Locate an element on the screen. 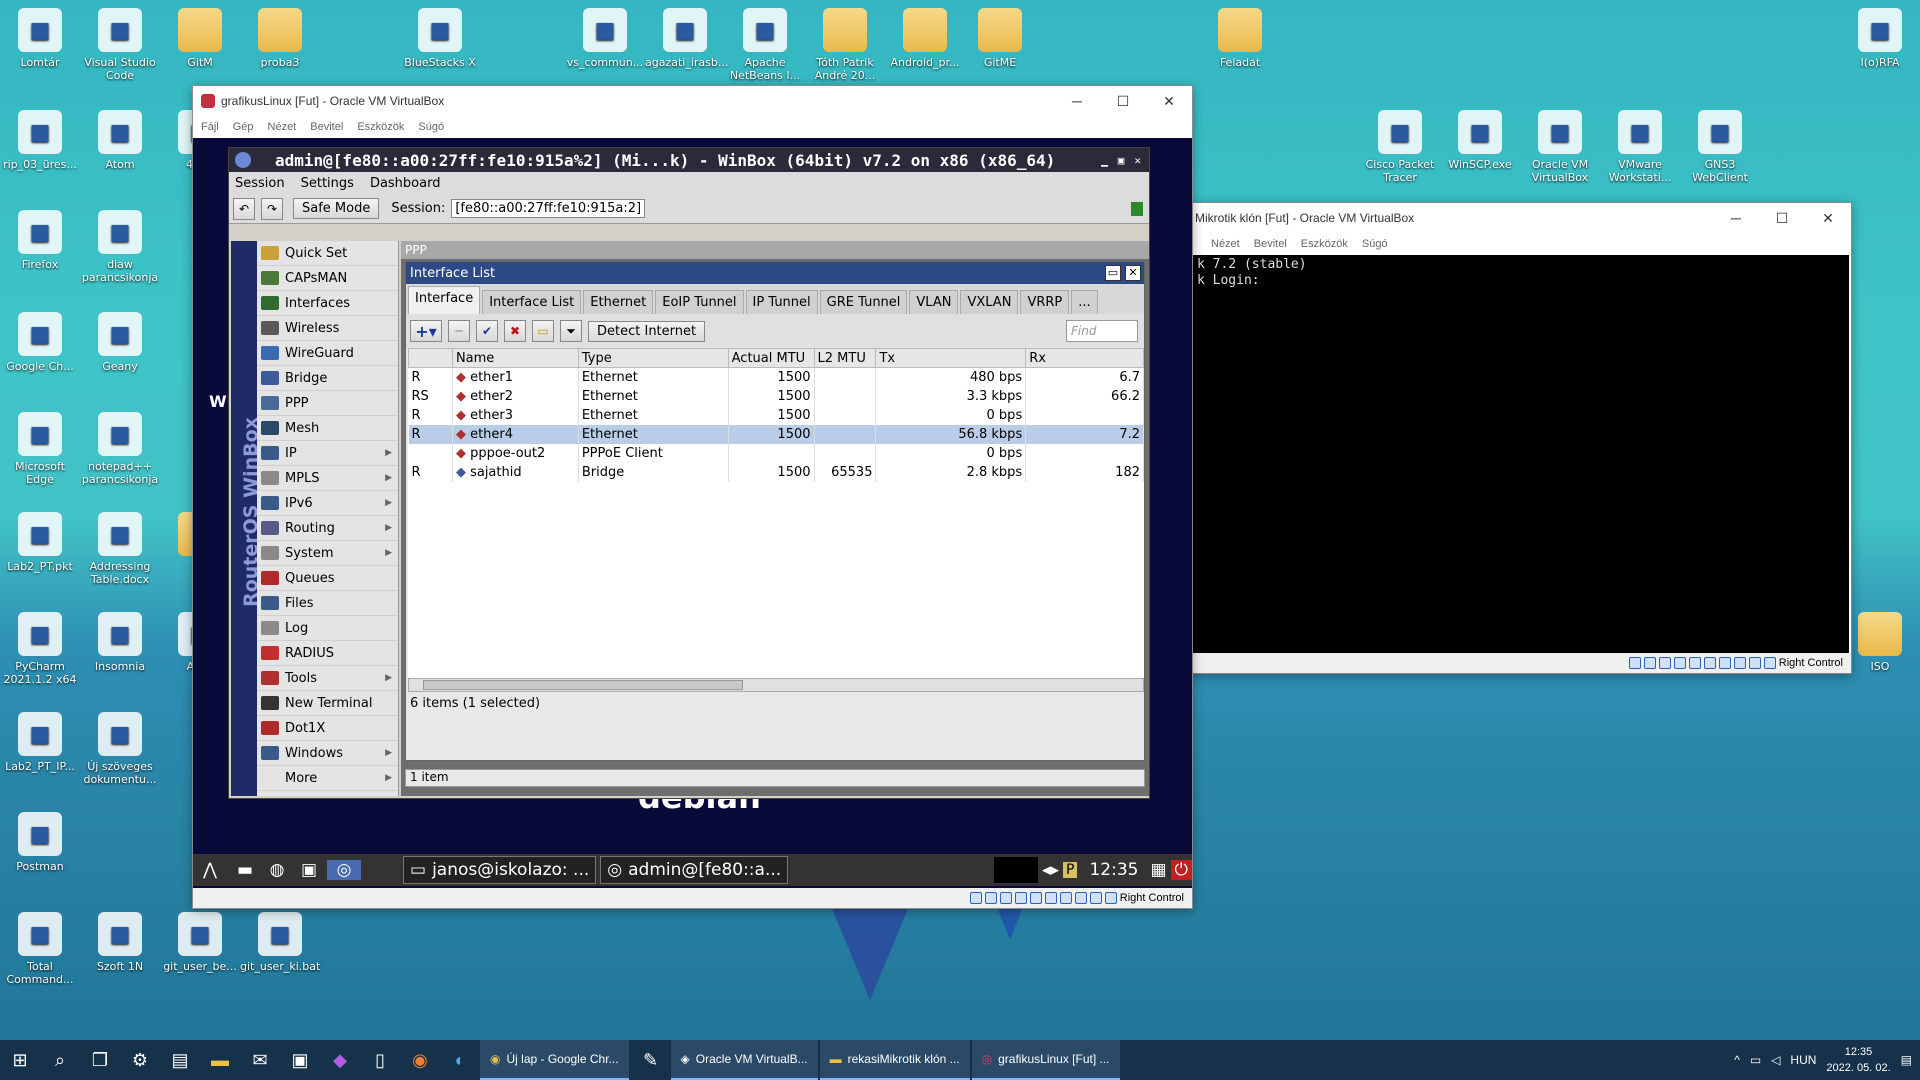 The height and width of the screenshot is (1080, 1920). find-input: Find is located at coordinates (1102, 331).